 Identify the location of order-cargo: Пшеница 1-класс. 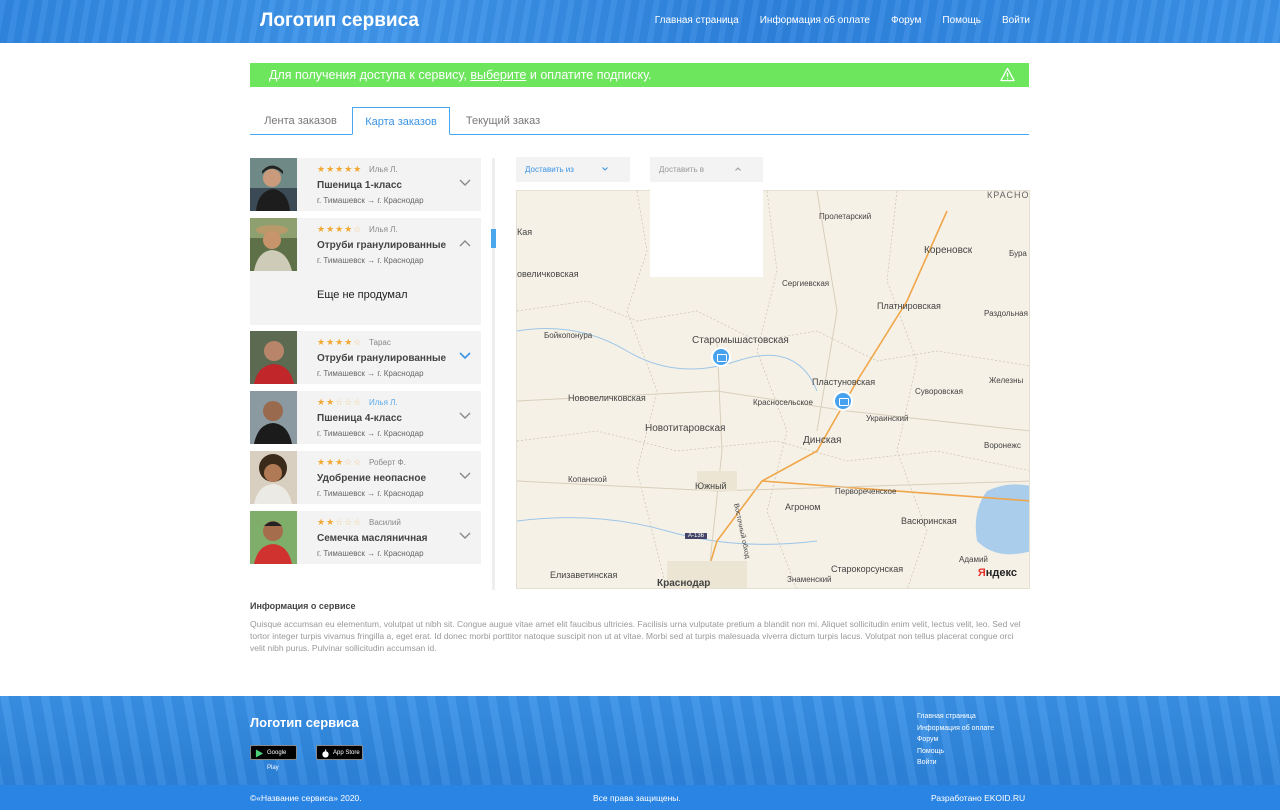
(359, 185).